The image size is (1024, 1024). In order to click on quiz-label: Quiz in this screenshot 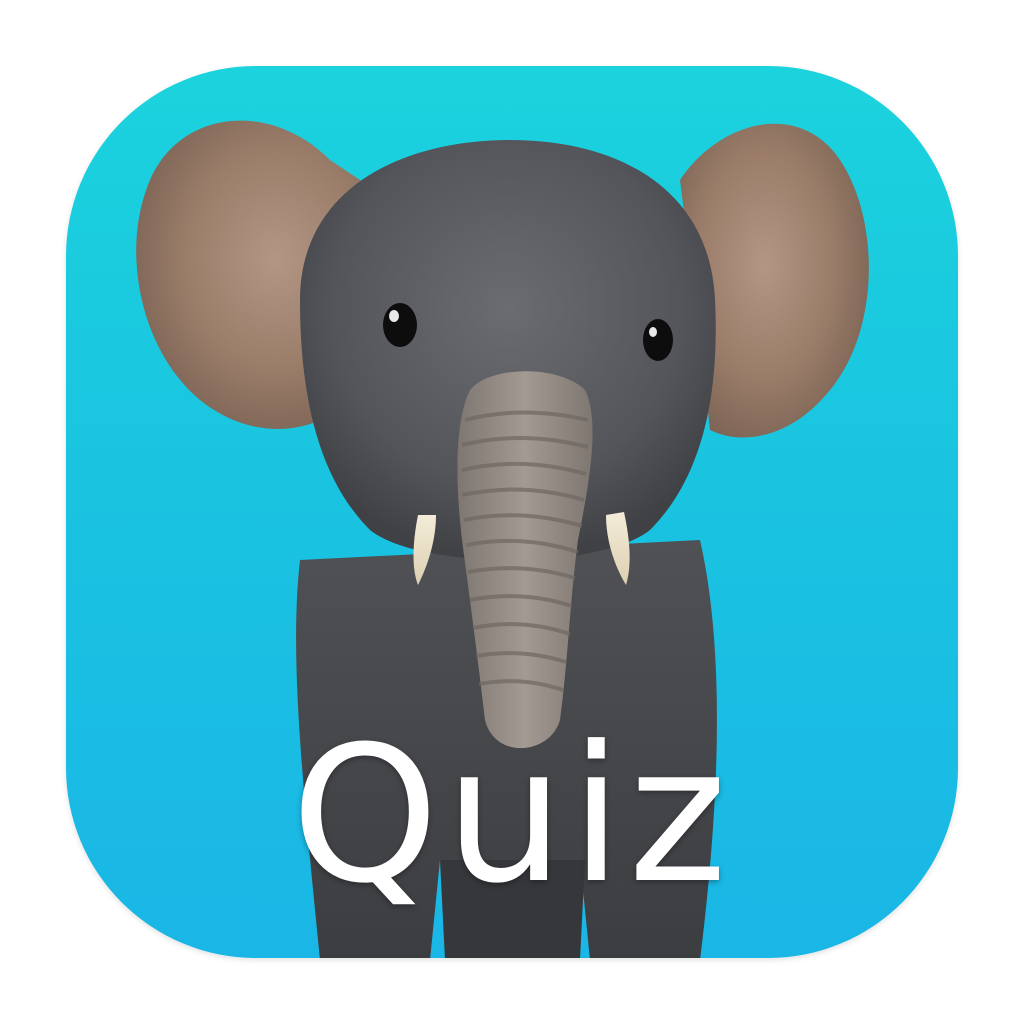, I will do `click(512, 815)`.